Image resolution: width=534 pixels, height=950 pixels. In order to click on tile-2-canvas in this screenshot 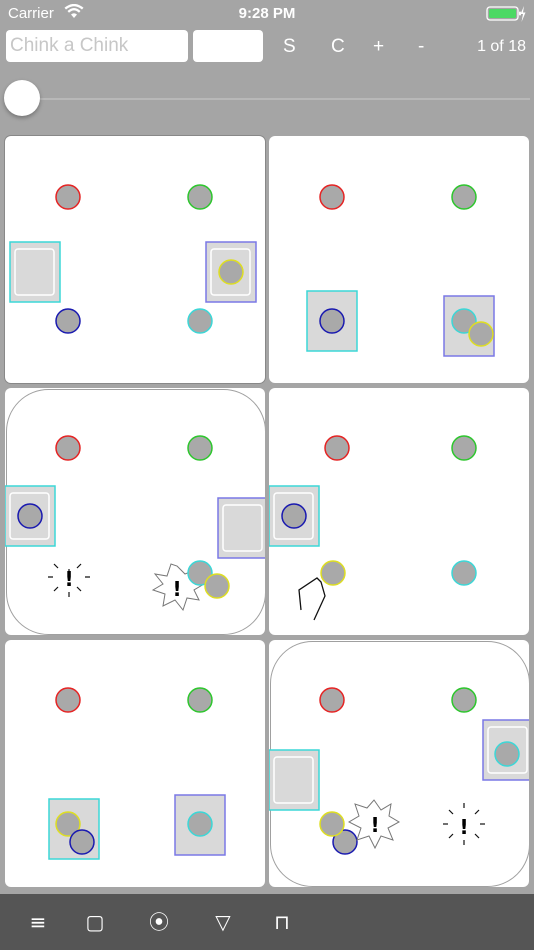, I will do `click(400, 270)`.